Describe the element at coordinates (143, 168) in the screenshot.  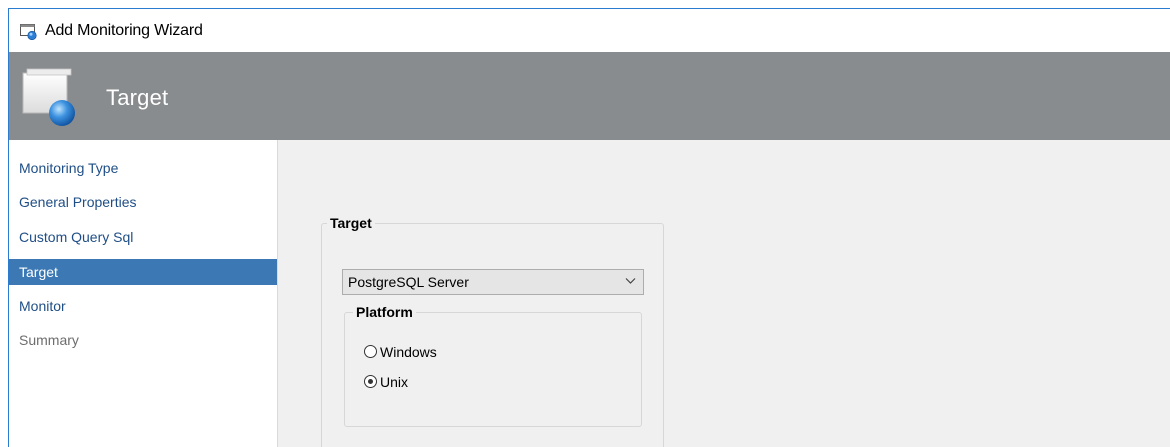
I see `step-monitoring-type: Monitoring Type` at that location.